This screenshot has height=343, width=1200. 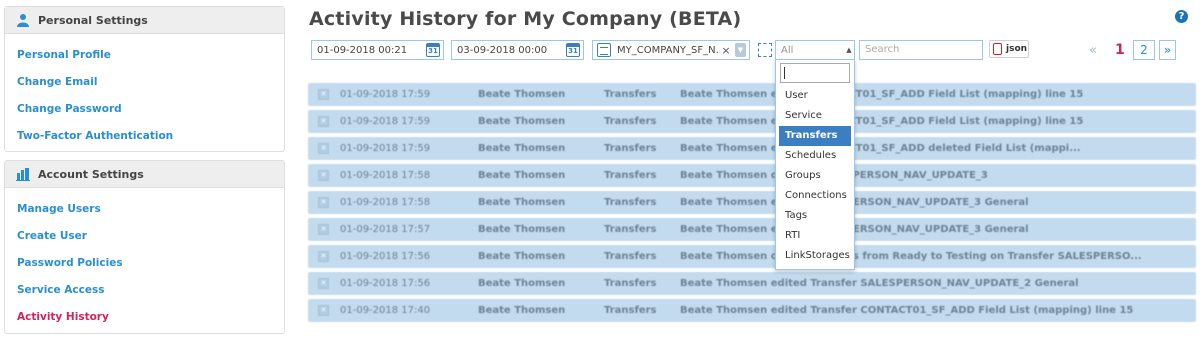 I want to click on dropdown-option-user: User, so click(x=815, y=96).